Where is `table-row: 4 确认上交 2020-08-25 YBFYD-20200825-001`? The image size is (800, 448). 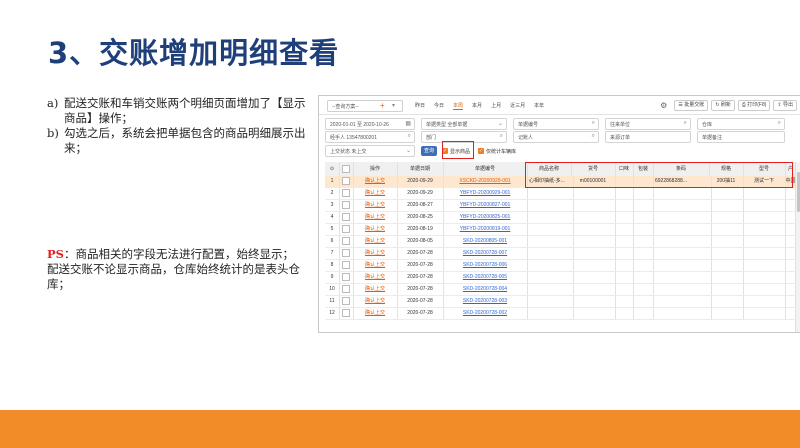
table-row: 4 确认上交 2020-08-25 YBFYD-20200825-001 is located at coordinates (562, 218).